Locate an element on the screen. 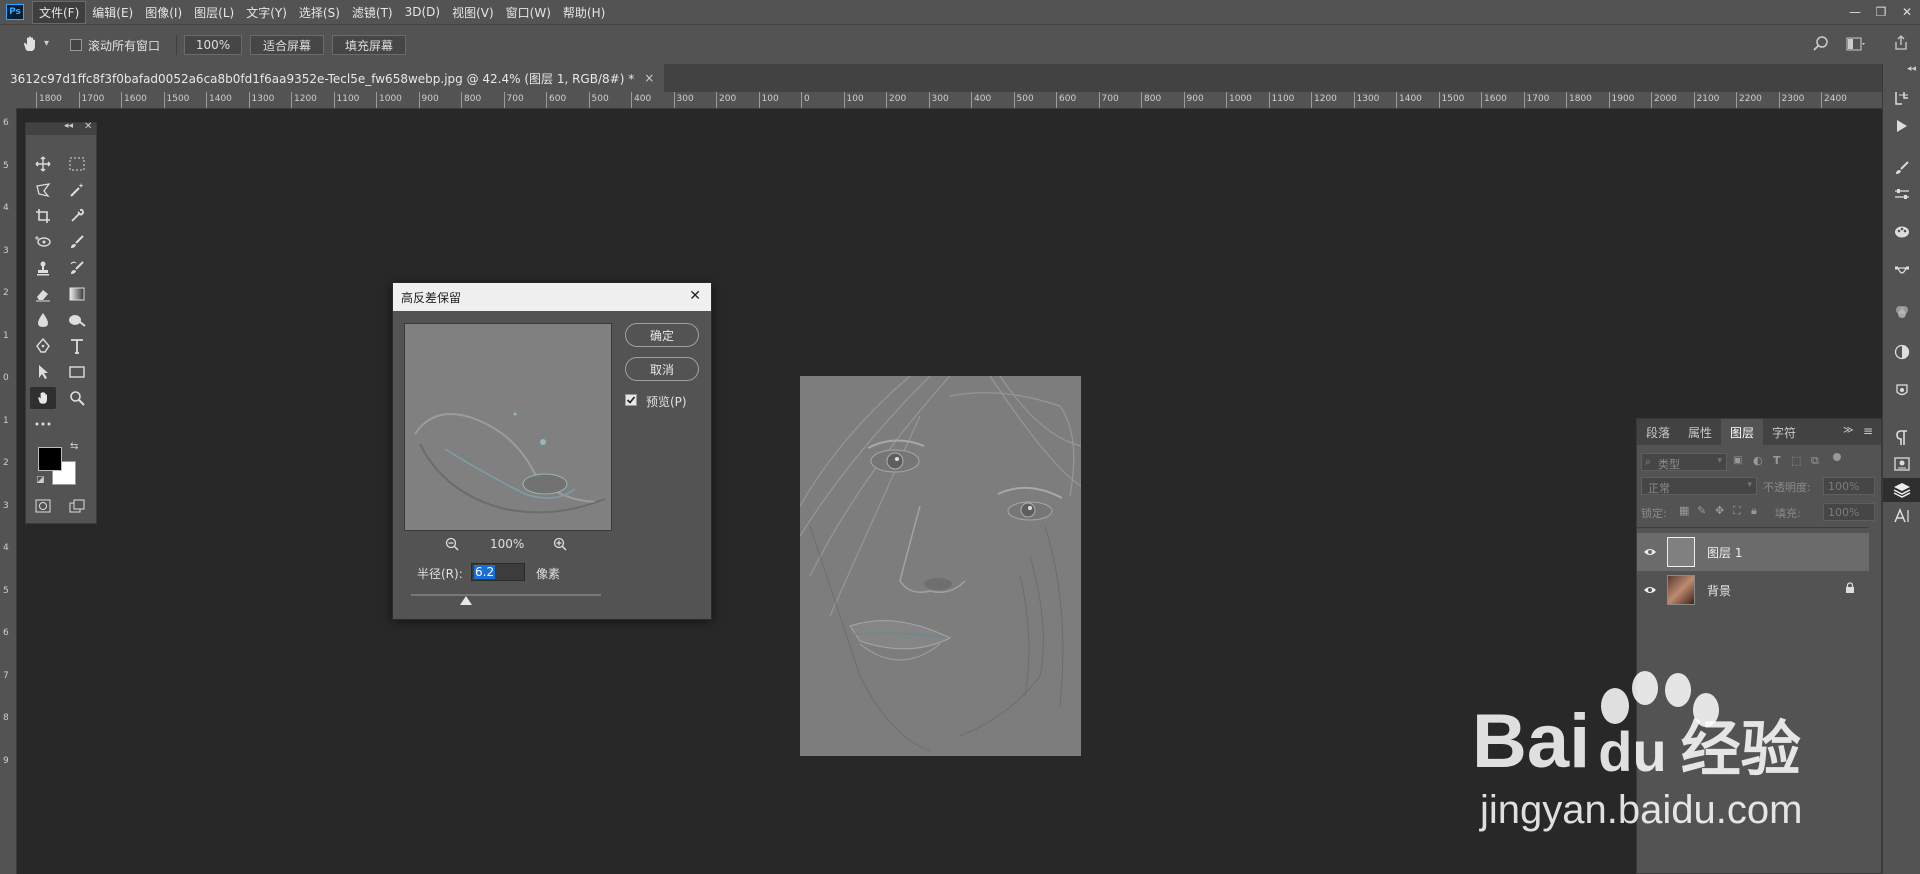  zoom-tool-icon is located at coordinates (77, 398).